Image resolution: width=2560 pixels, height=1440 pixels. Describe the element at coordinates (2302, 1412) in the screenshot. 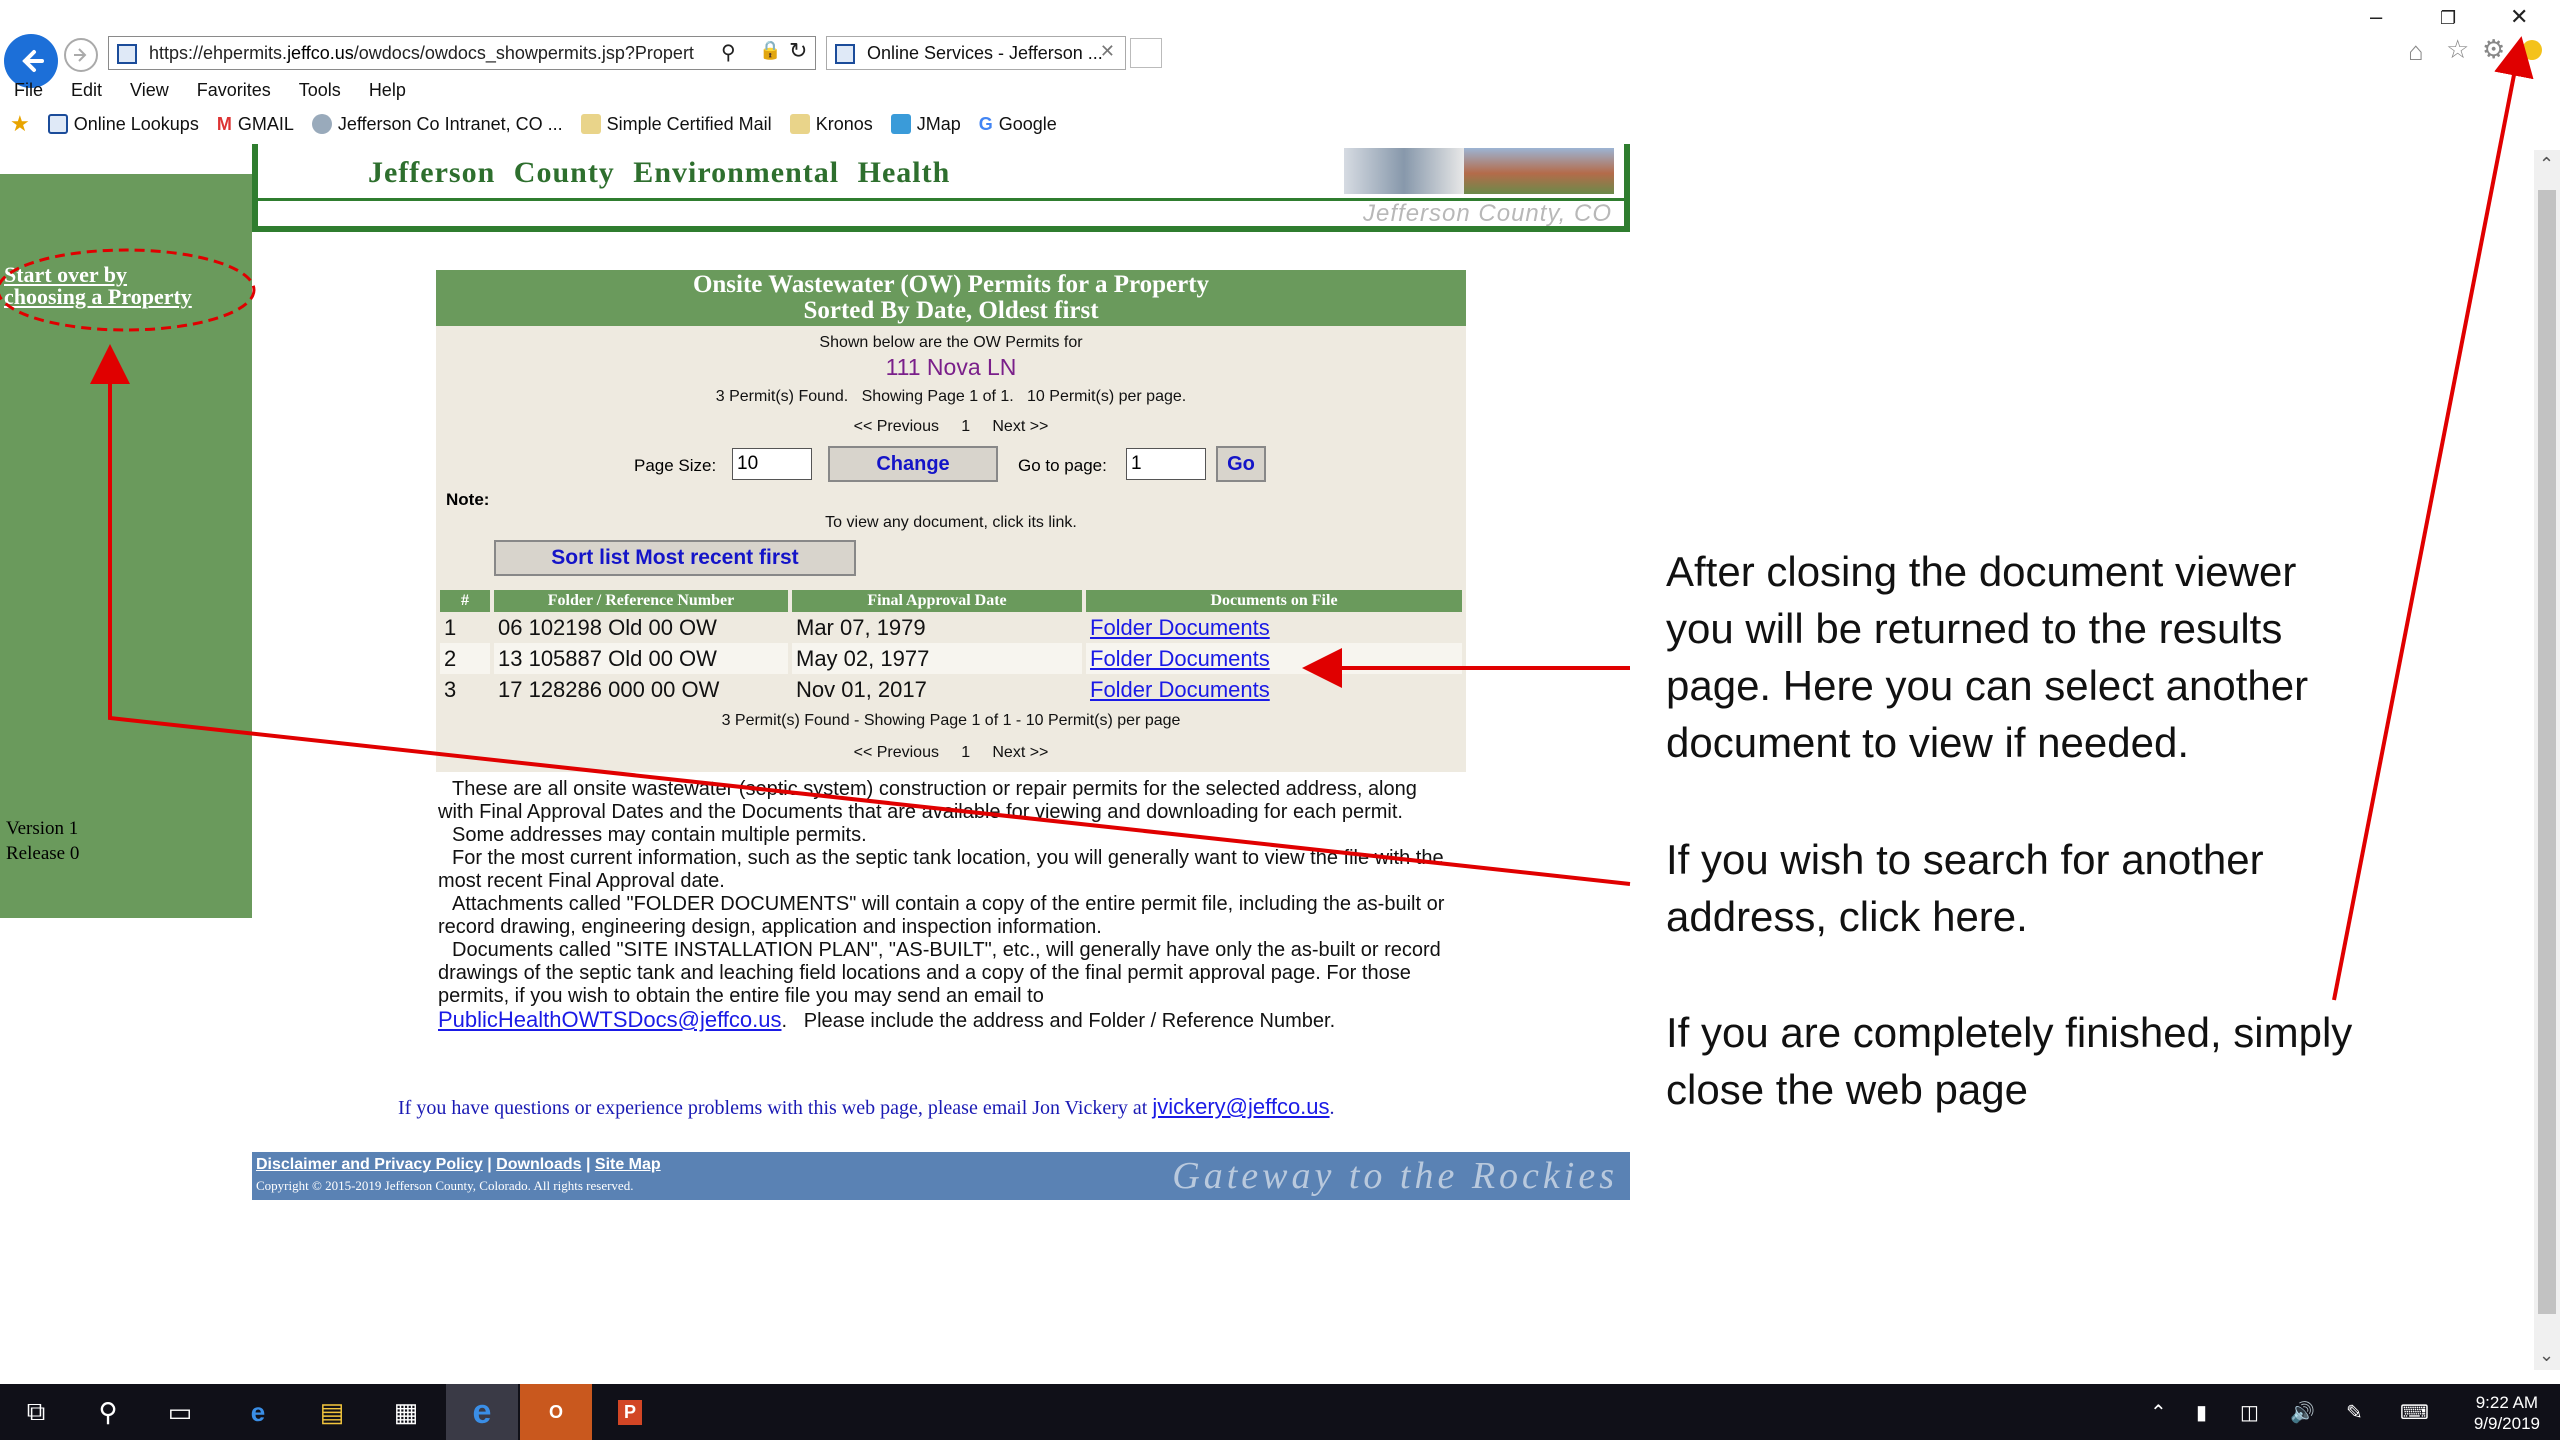

I see `volume-icon: 🔊` at that location.